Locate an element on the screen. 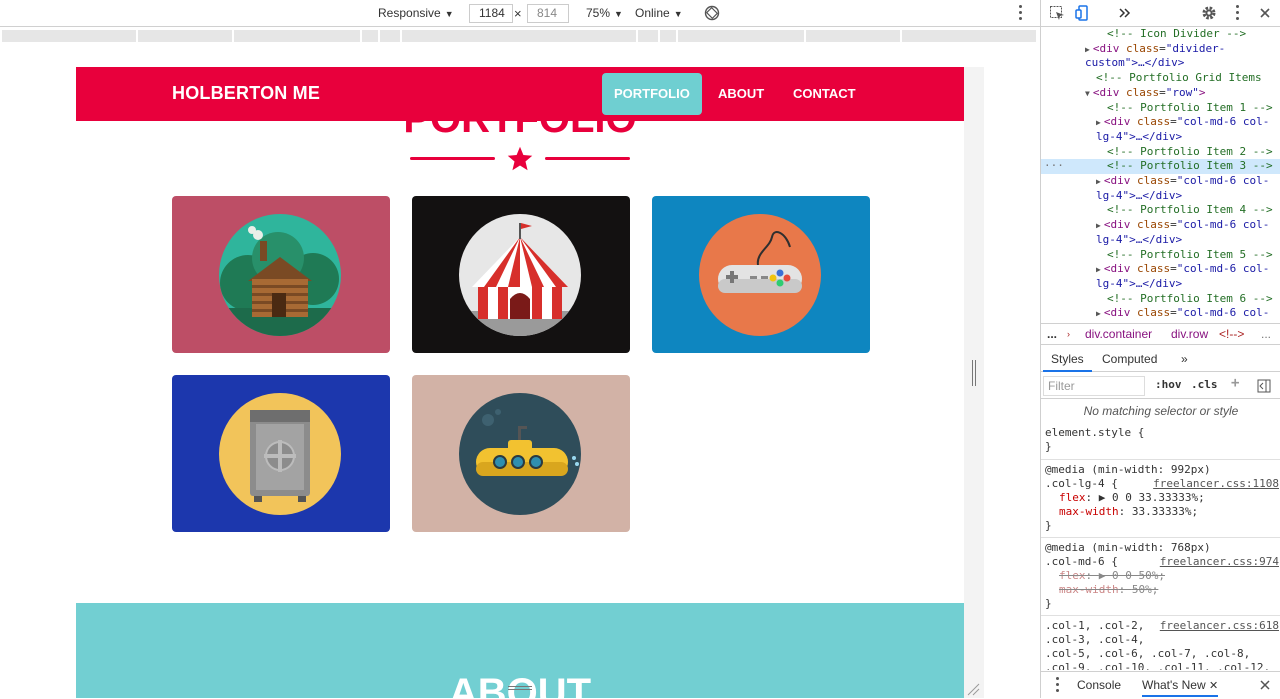  style-property-overridden: max-width: 50%; is located at coordinates (1161, 590).